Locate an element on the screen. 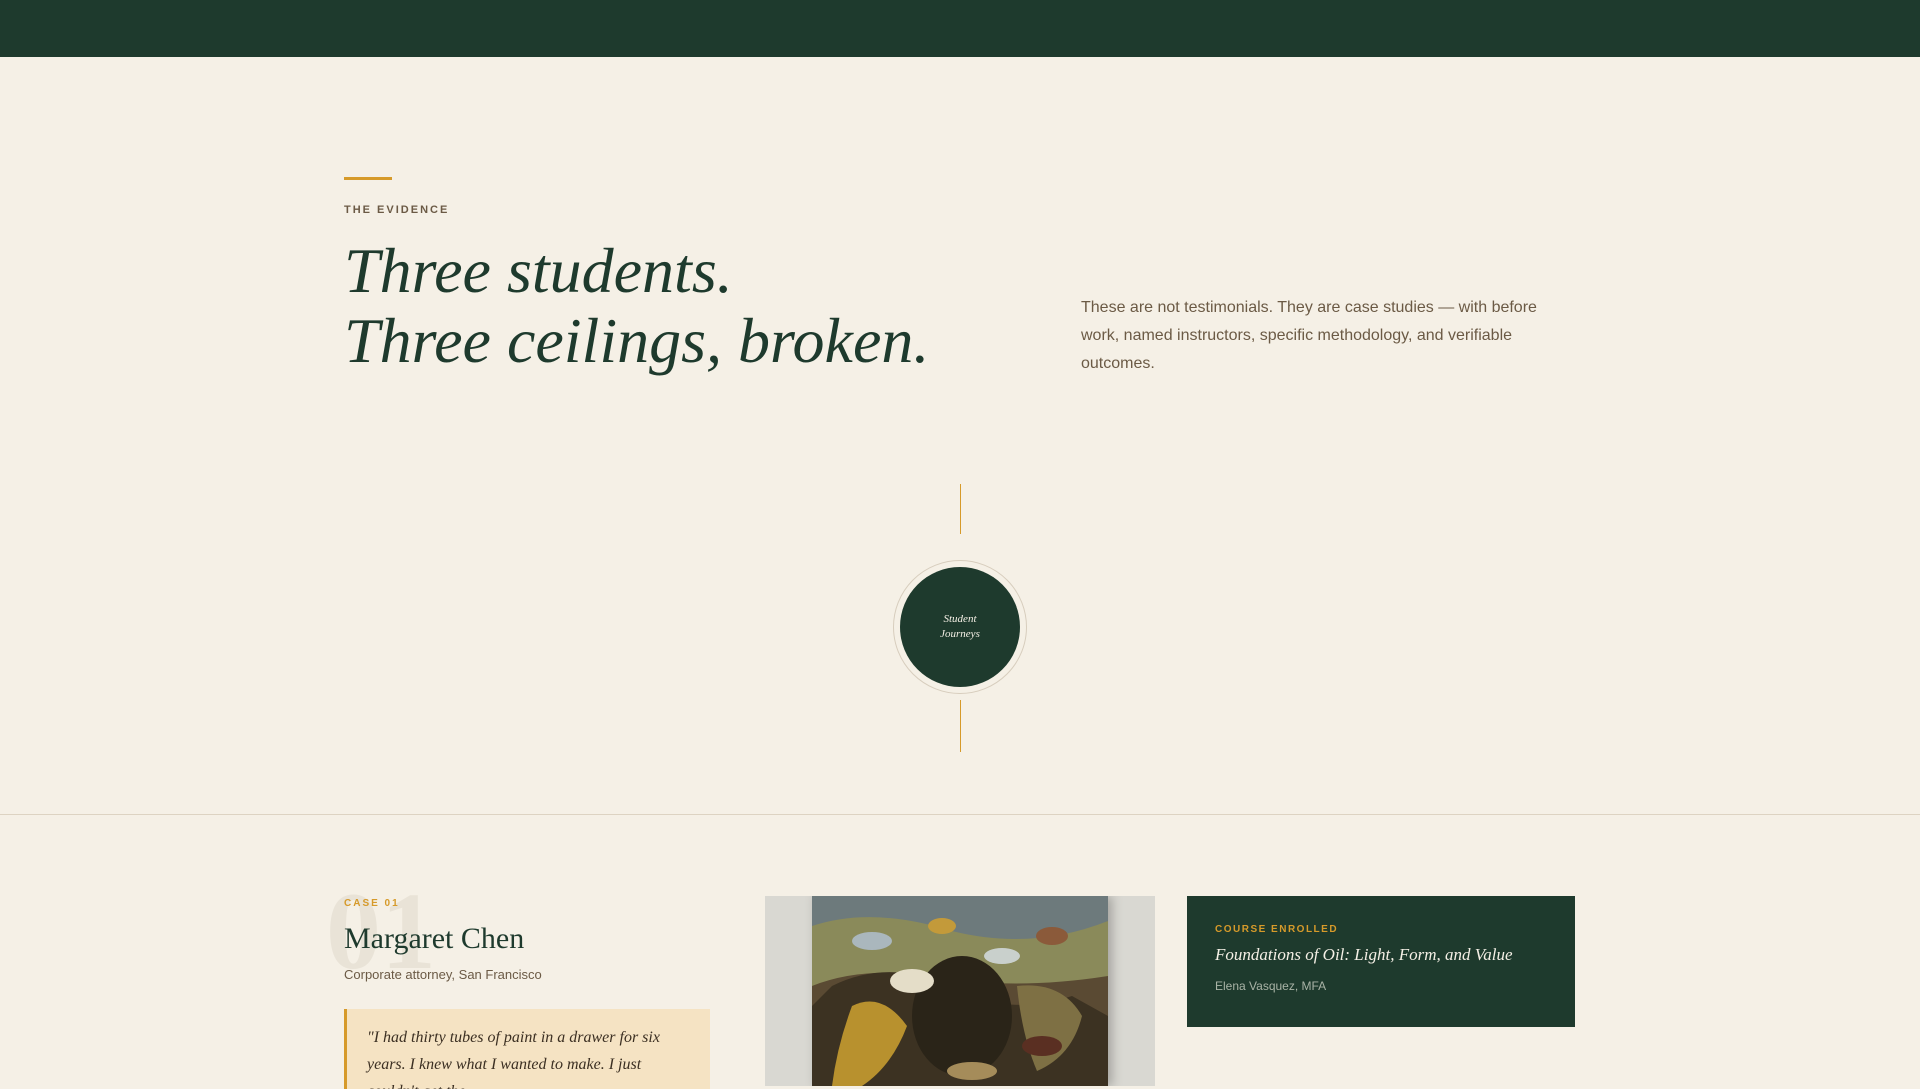 The image size is (1920, 1089). course-instructor: Elena Vasquez, MFA is located at coordinates (1271, 986).